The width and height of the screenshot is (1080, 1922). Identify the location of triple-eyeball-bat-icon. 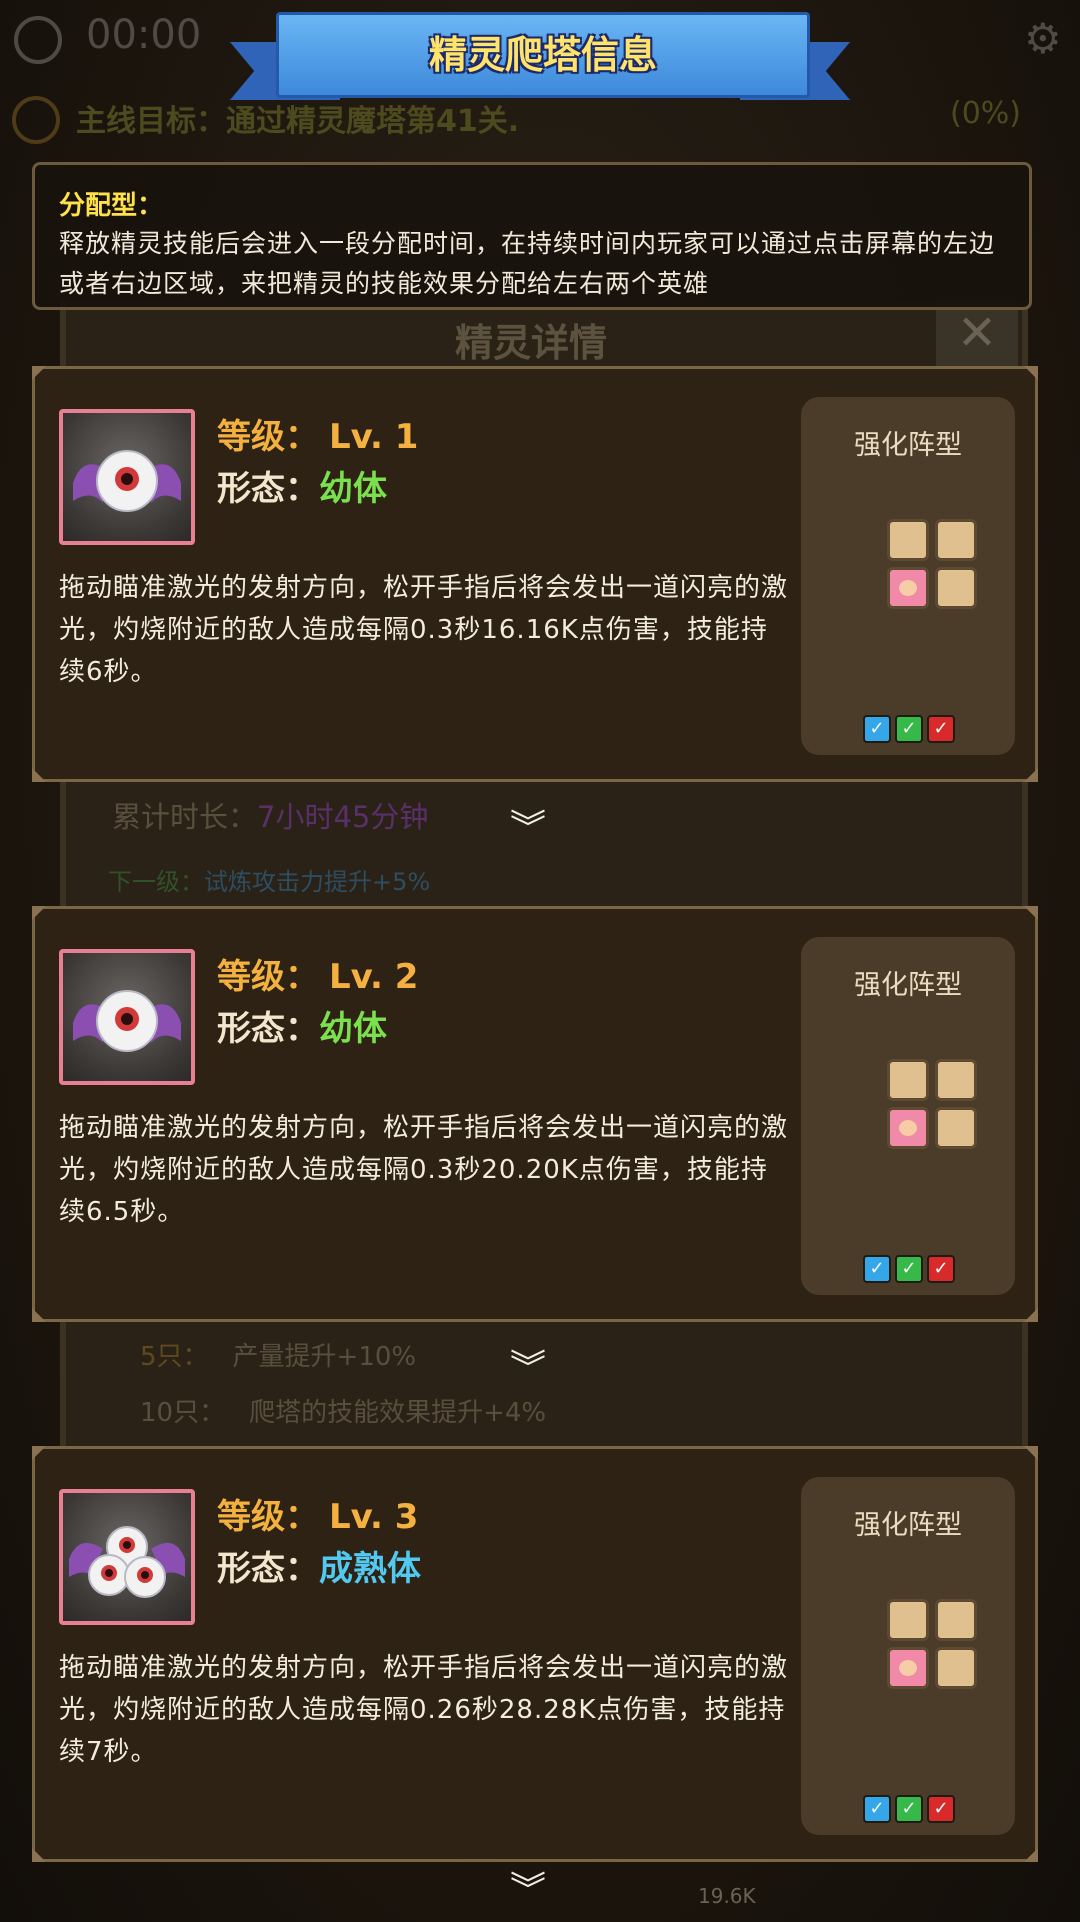
(127, 1557).